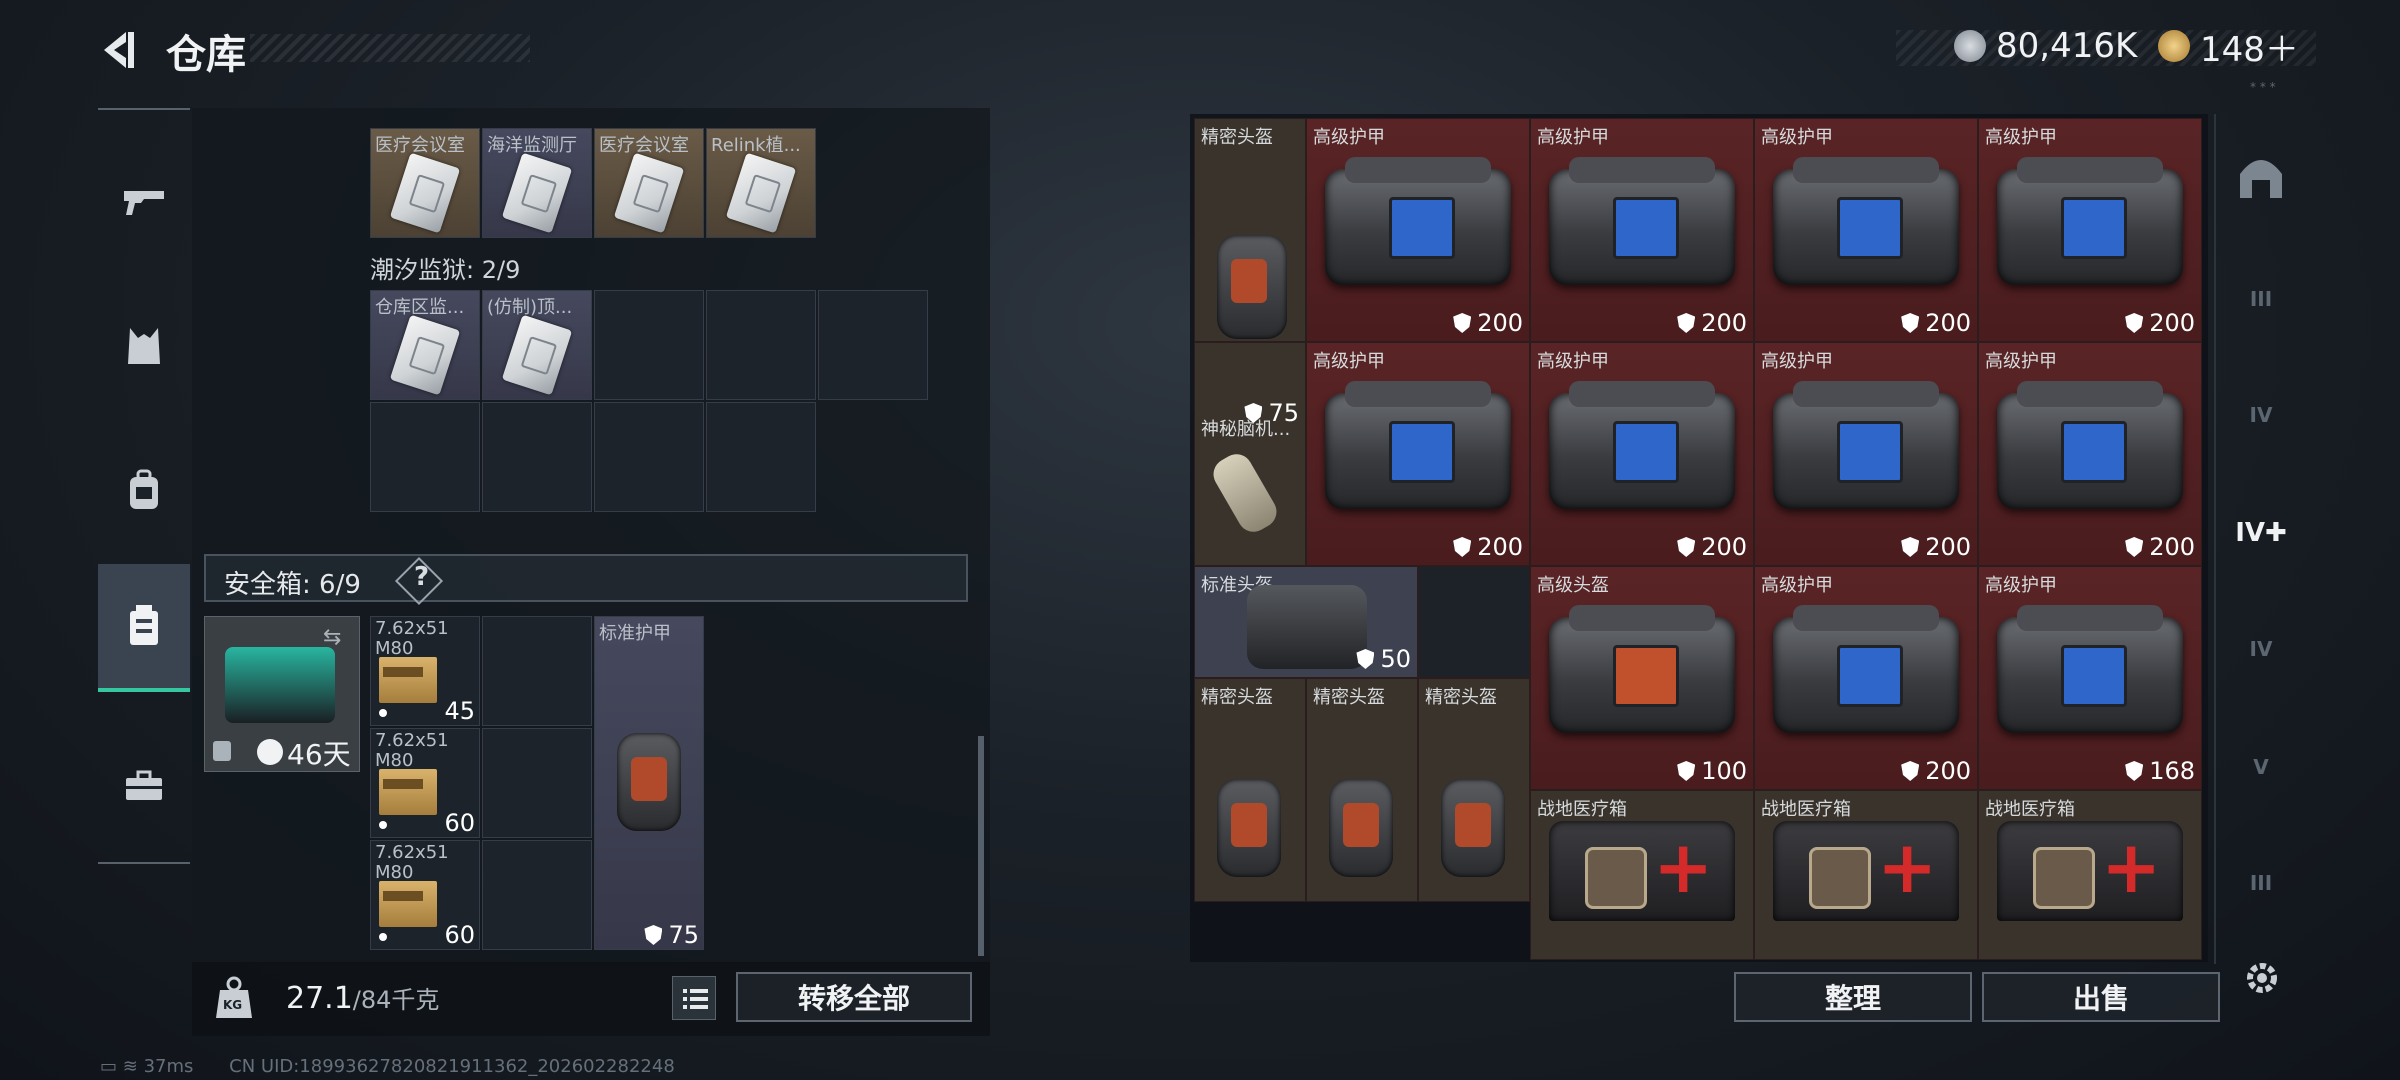 This screenshot has width=2400, height=1080. I want to click on tab-level-3b: III, so click(2261, 883).